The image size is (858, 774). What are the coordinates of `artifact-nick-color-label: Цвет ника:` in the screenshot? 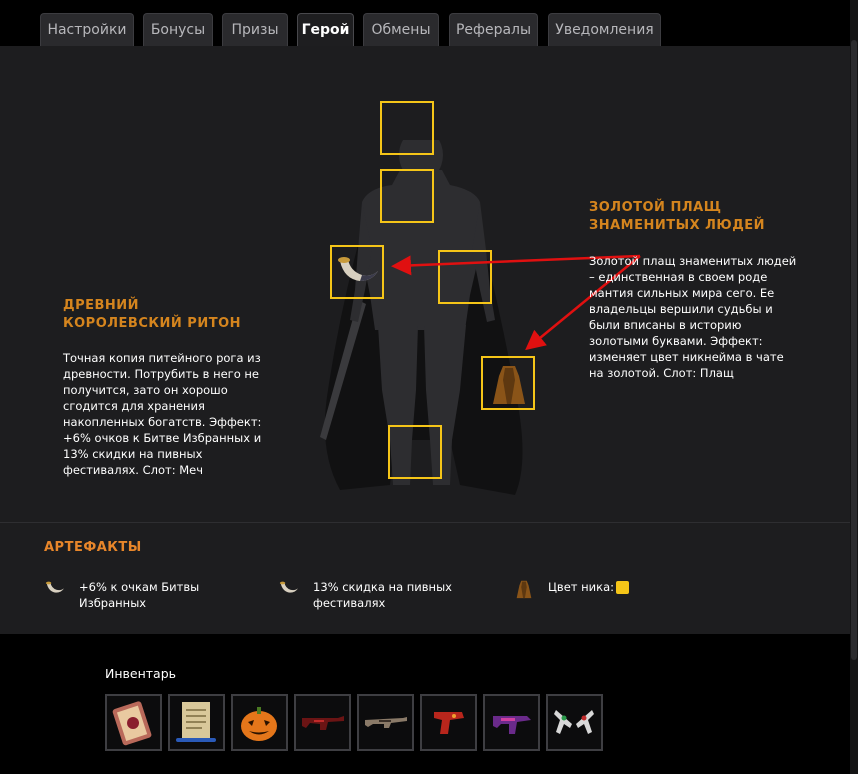 It's located at (581, 587).